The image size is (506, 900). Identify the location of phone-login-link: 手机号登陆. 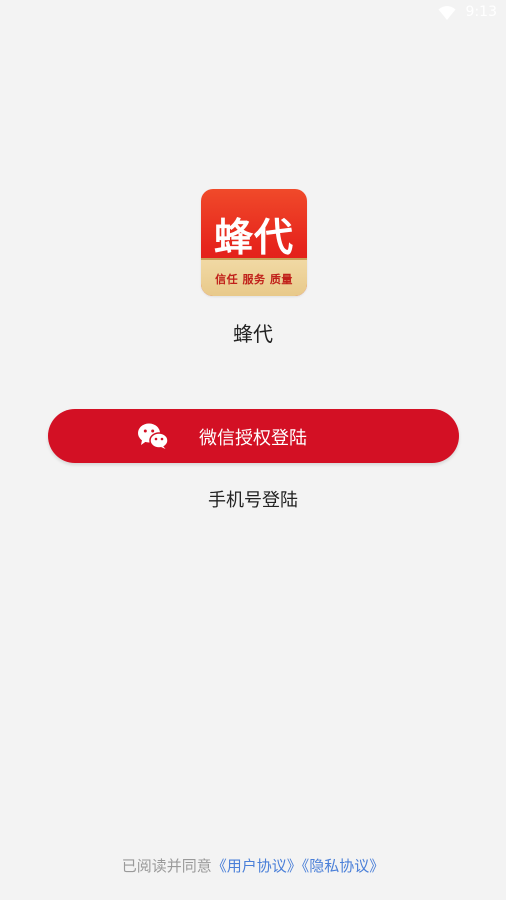
(253, 499).